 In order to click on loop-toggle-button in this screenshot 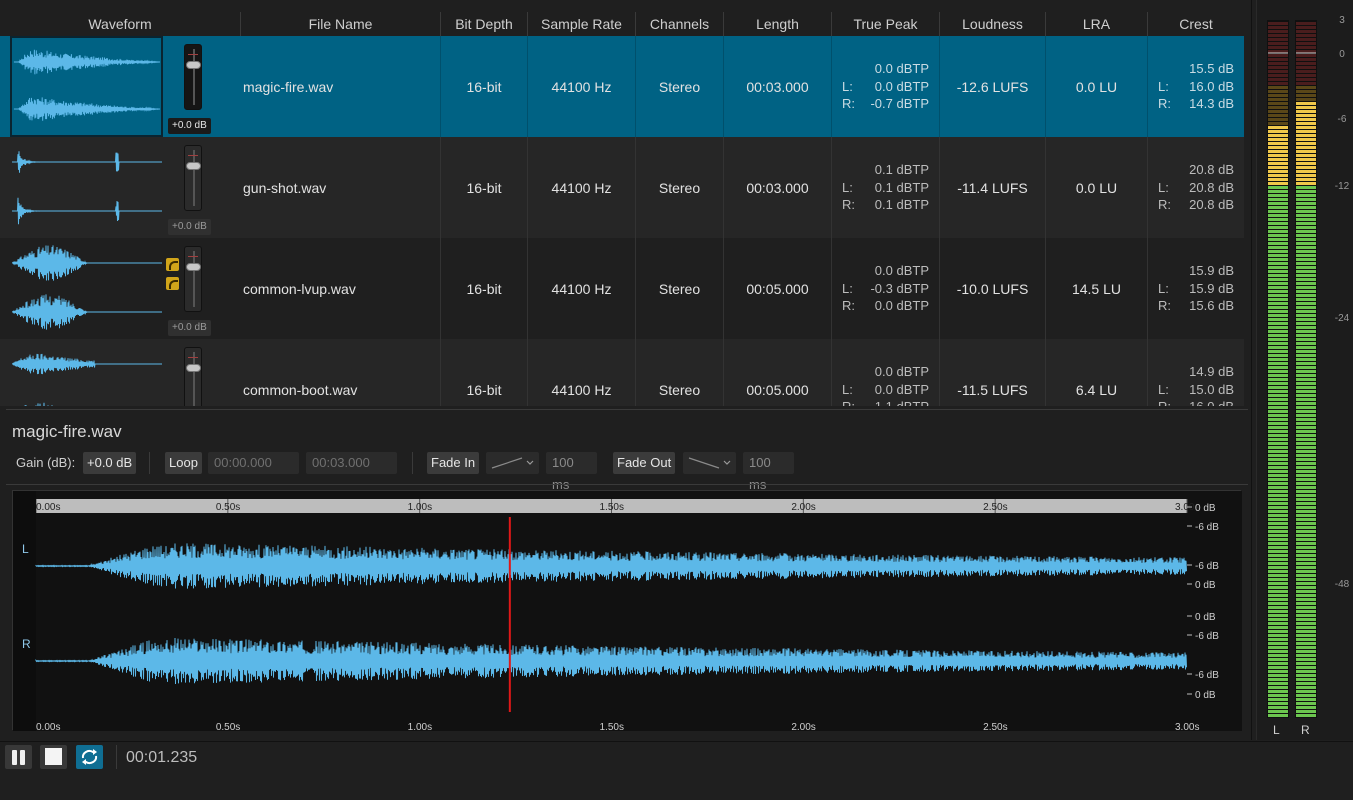, I will do `click(89, 757)`.